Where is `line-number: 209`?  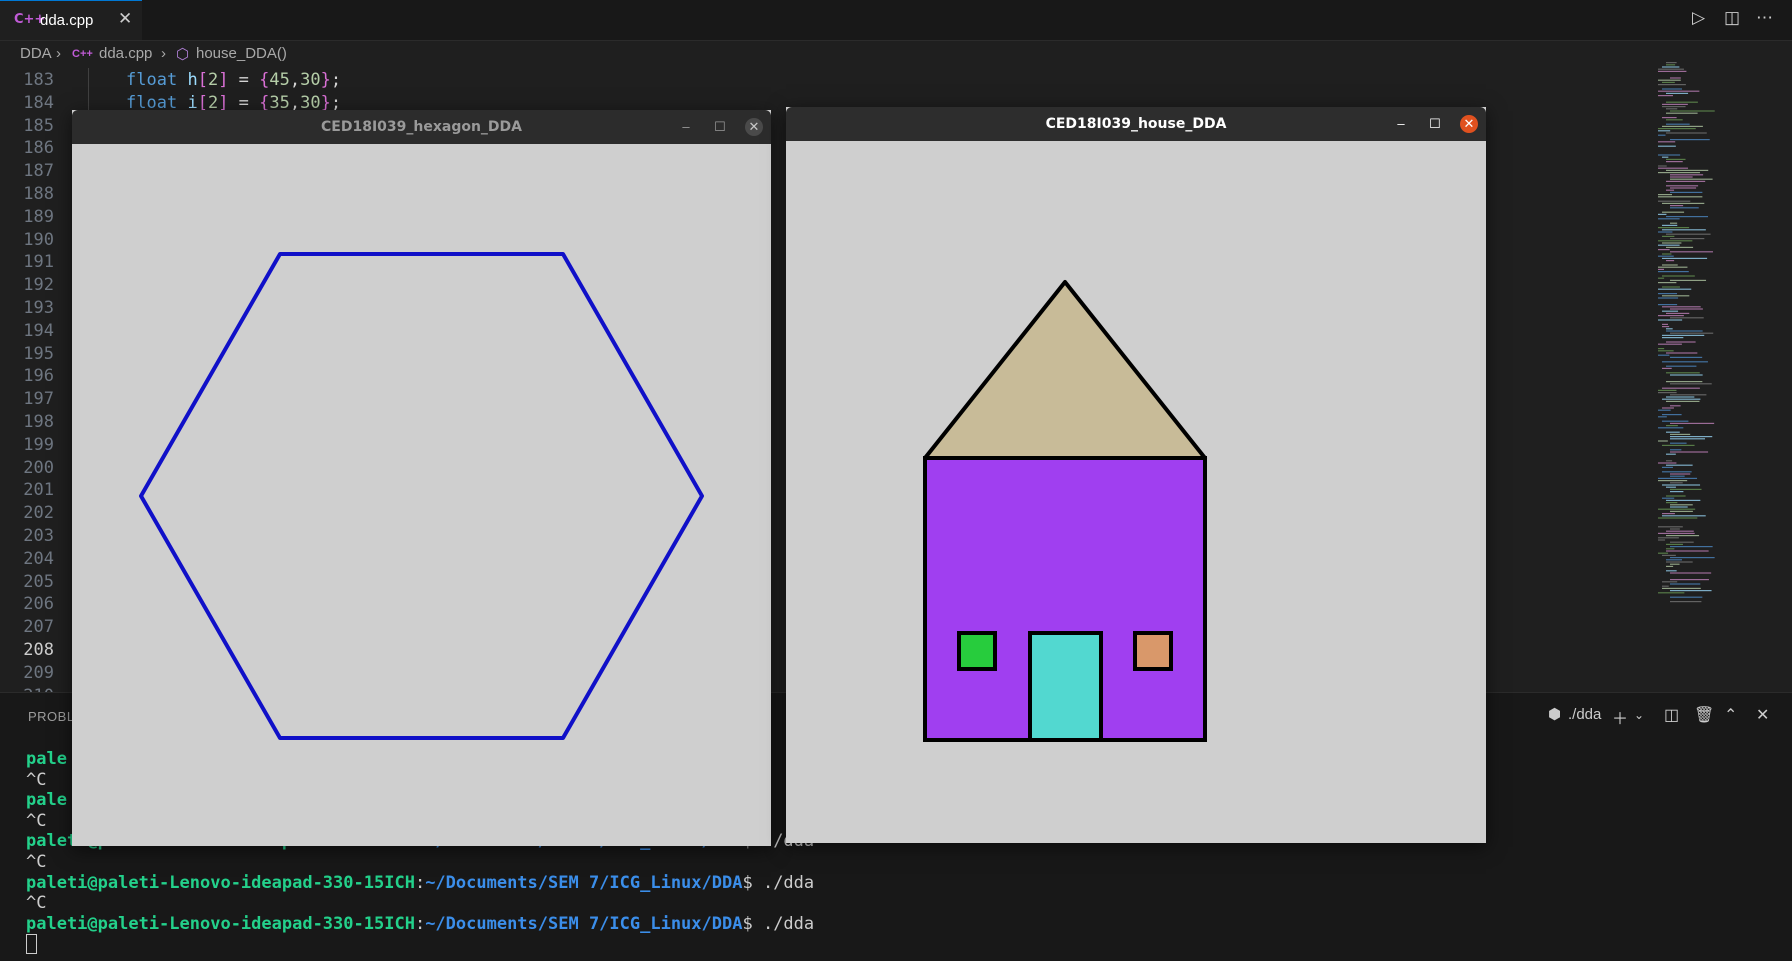 line-number: 209 is located at coordinates (38, 672).